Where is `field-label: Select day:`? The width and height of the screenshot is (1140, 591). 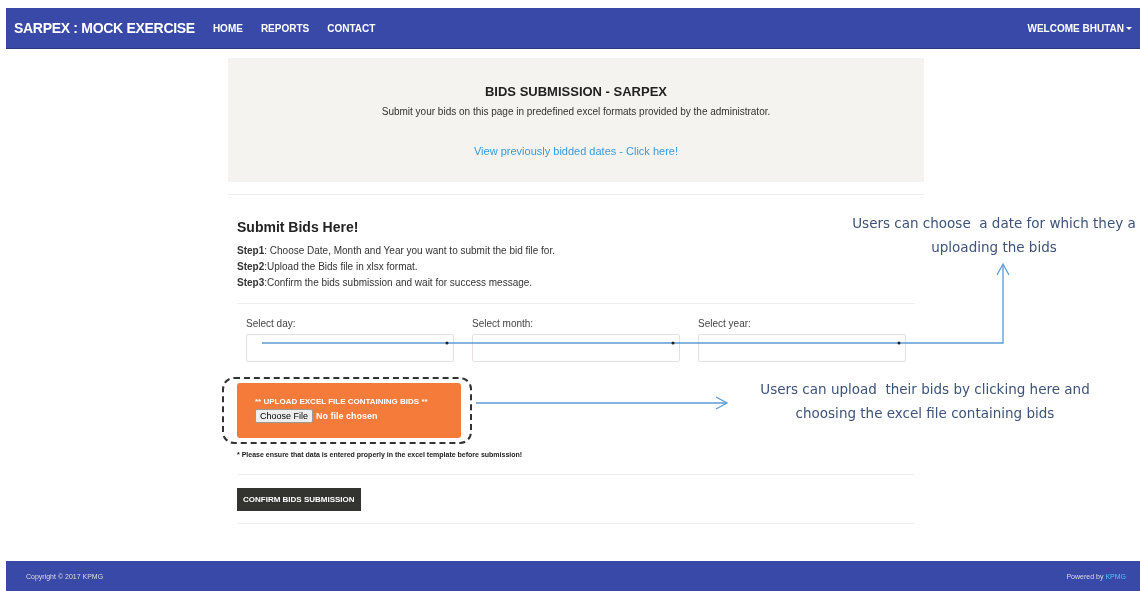 field-label: Select day: is located at coordinates (271, 323).